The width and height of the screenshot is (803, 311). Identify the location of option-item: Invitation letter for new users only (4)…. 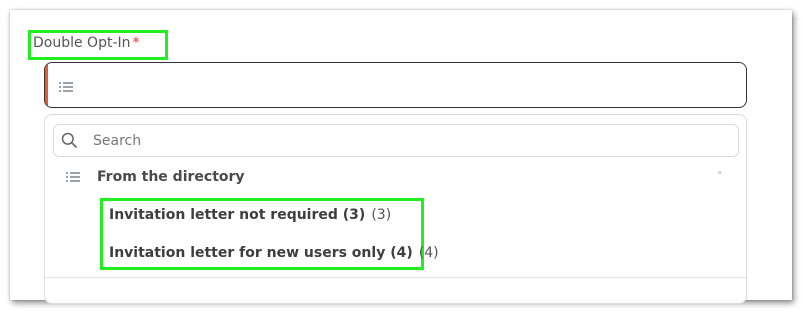
(274, 253).